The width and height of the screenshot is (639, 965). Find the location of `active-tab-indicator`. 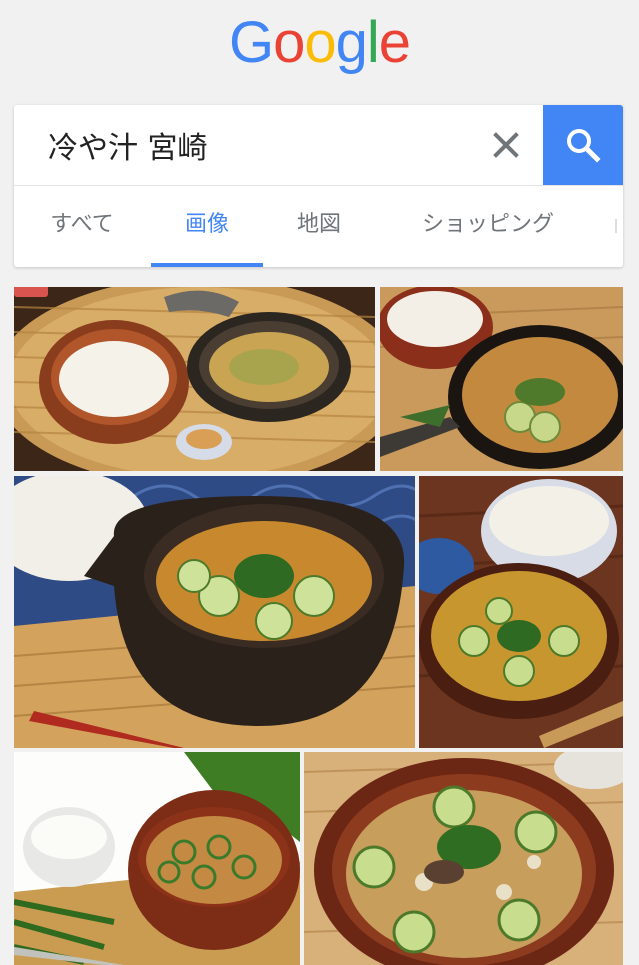

active-tab-indicator is located at coordinates (207, 265).